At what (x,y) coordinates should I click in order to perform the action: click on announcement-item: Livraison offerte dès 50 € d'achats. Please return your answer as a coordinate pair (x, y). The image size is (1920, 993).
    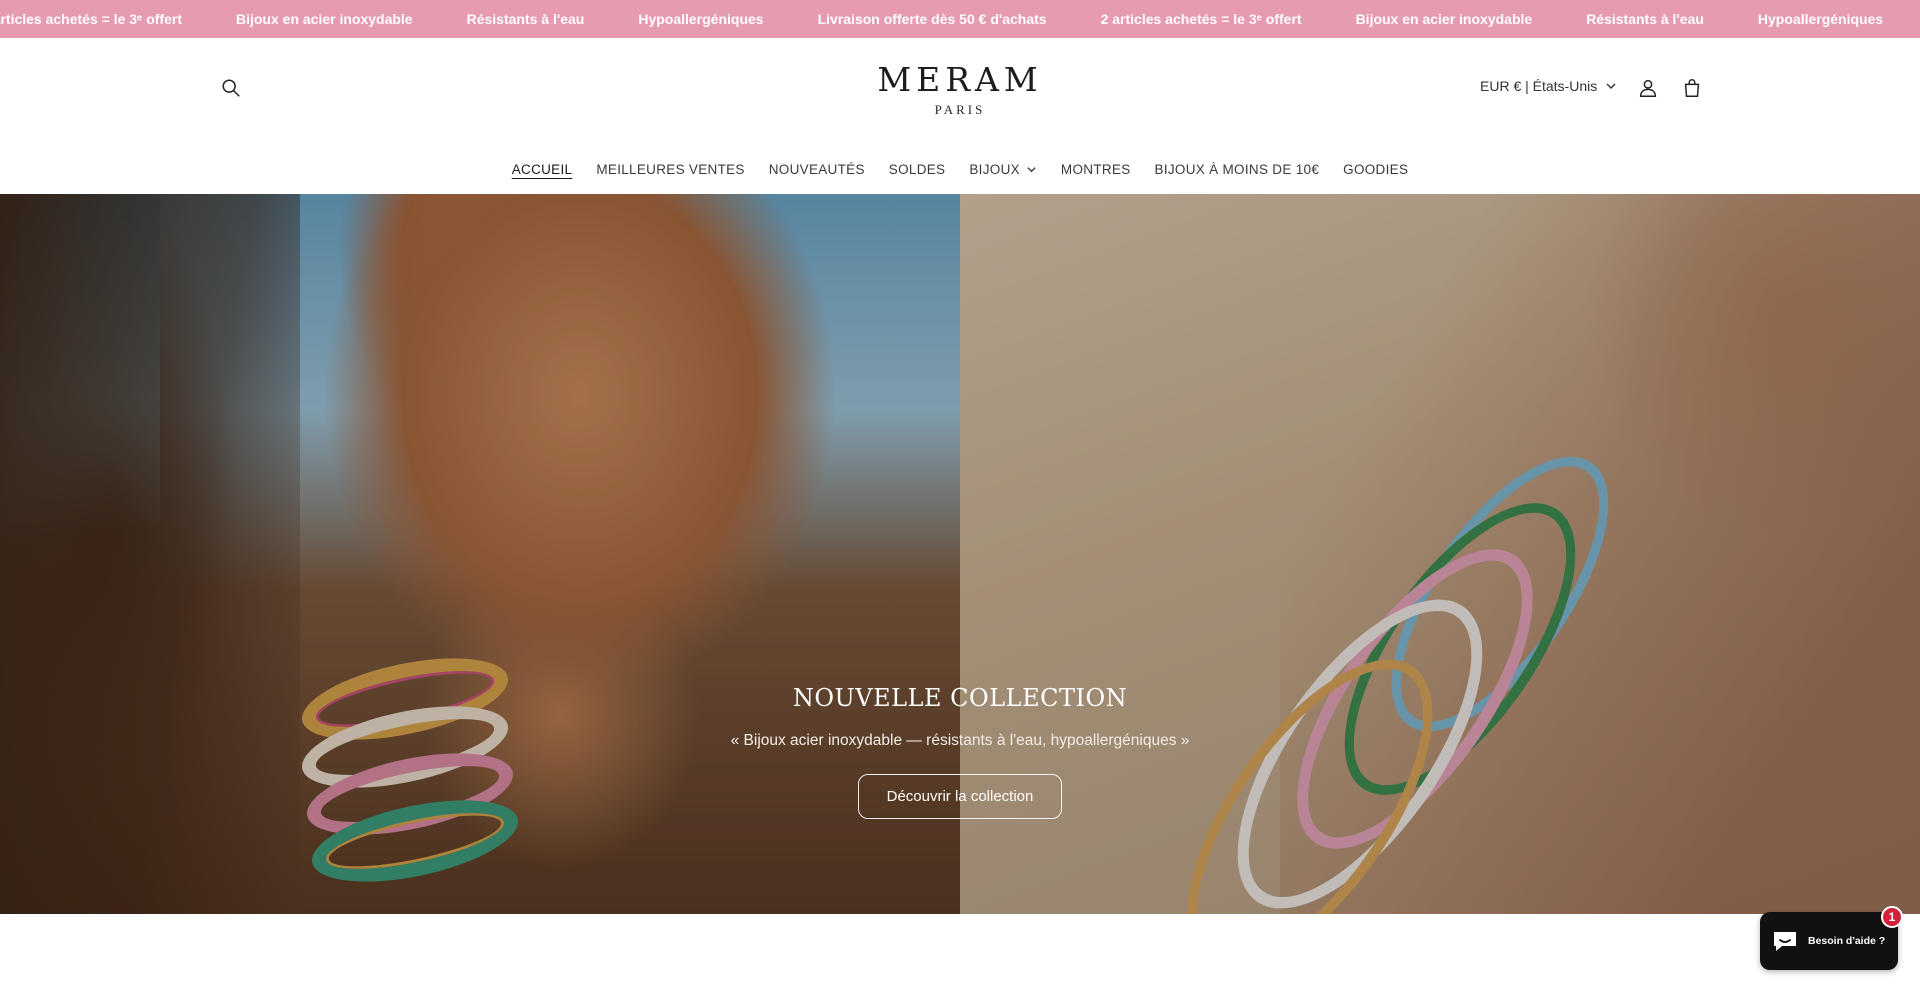
    Looking at the image, I should click on (932, 19).